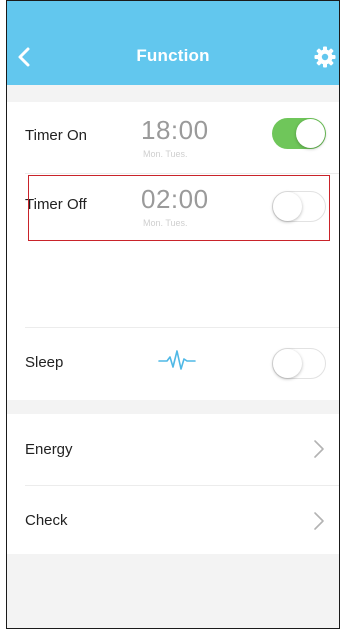 The width and height of the screenshot is (342, 629). I want to click on timer-on-time: 18:00, so click(175, 130).